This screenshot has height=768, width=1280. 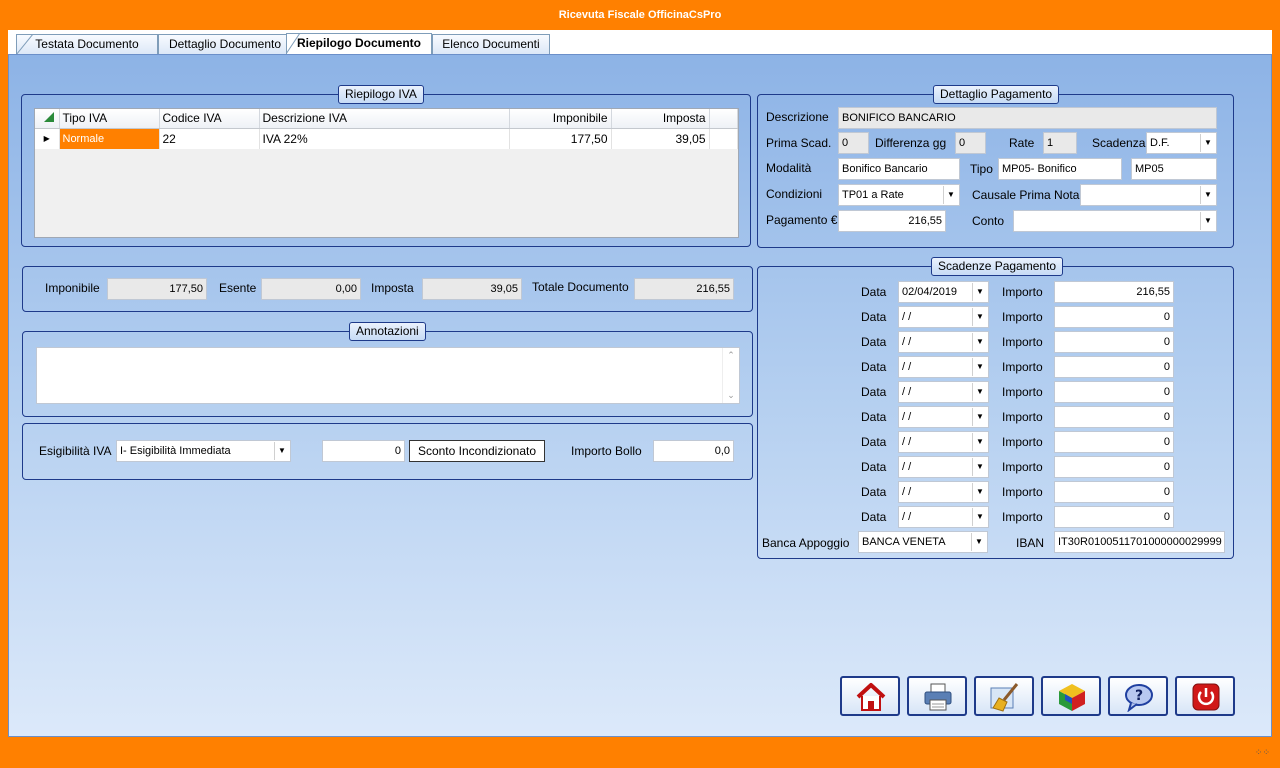 I want to click on annotazioni-group: Annotazioni ⌃ ⌄, so click(x=387, y=369).